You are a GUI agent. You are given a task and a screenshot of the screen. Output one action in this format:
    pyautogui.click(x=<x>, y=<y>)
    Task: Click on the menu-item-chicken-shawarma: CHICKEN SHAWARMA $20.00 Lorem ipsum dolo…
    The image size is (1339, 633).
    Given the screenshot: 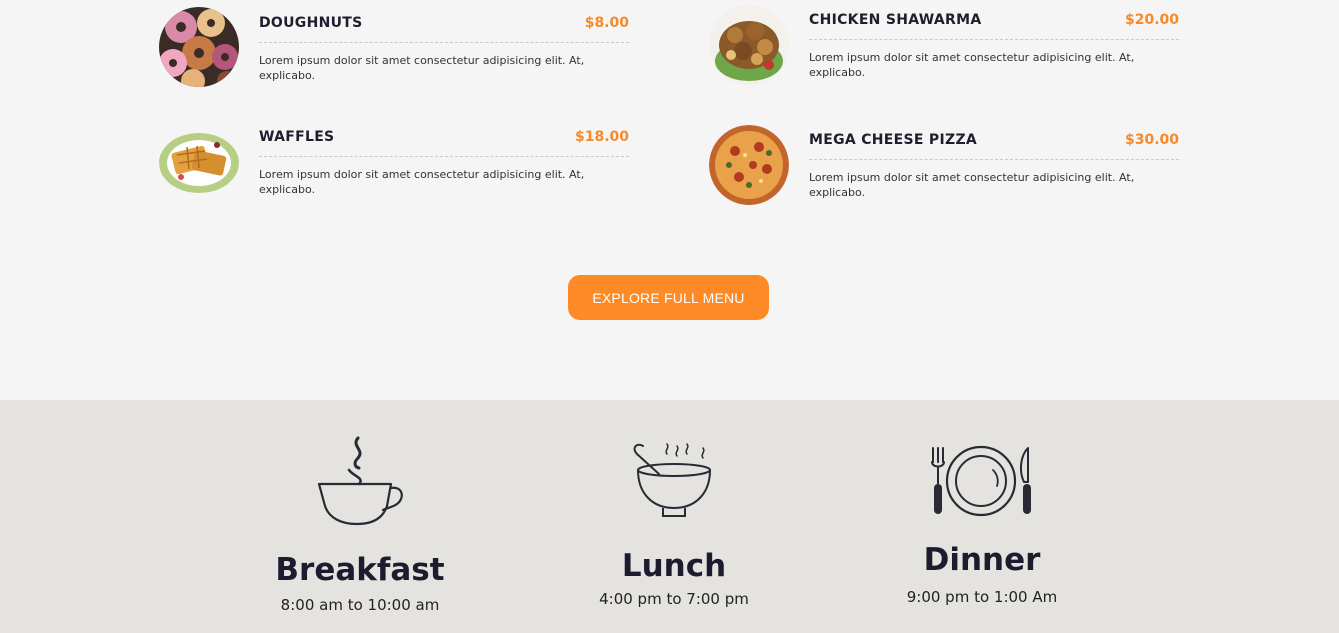 What is the action you would take?
    pyautogui.click(x=944, y=50)
    